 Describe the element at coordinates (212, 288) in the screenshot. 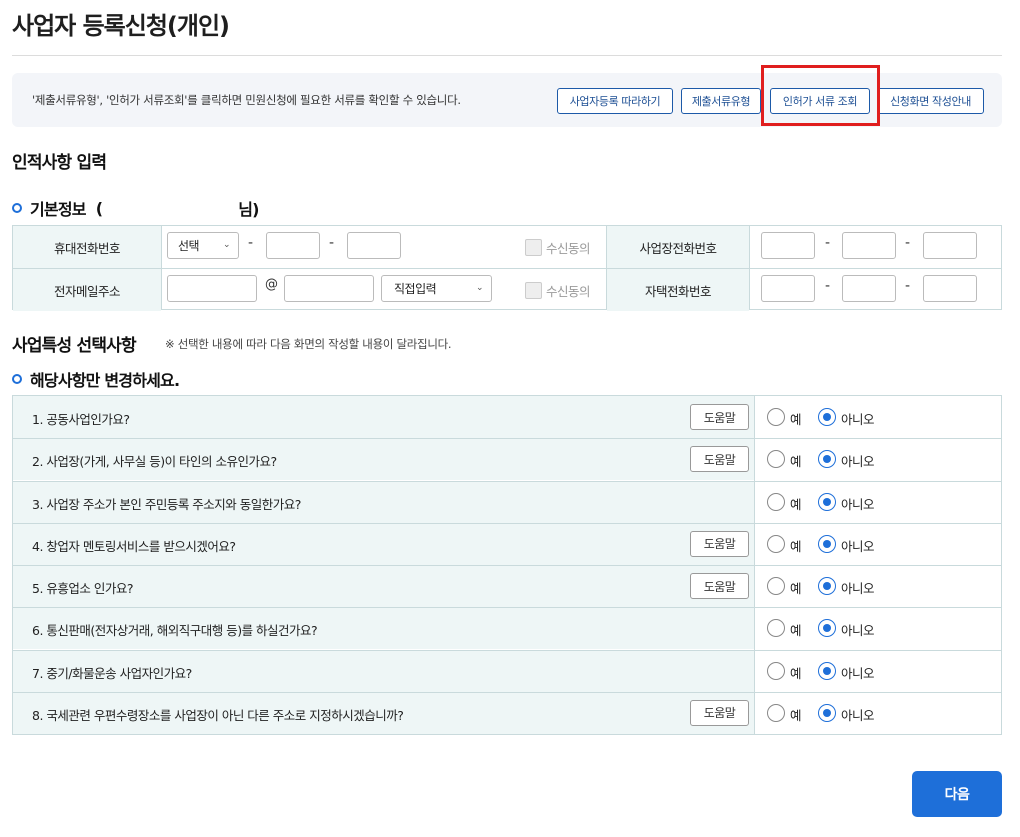

I see `email-id-input` at that location.